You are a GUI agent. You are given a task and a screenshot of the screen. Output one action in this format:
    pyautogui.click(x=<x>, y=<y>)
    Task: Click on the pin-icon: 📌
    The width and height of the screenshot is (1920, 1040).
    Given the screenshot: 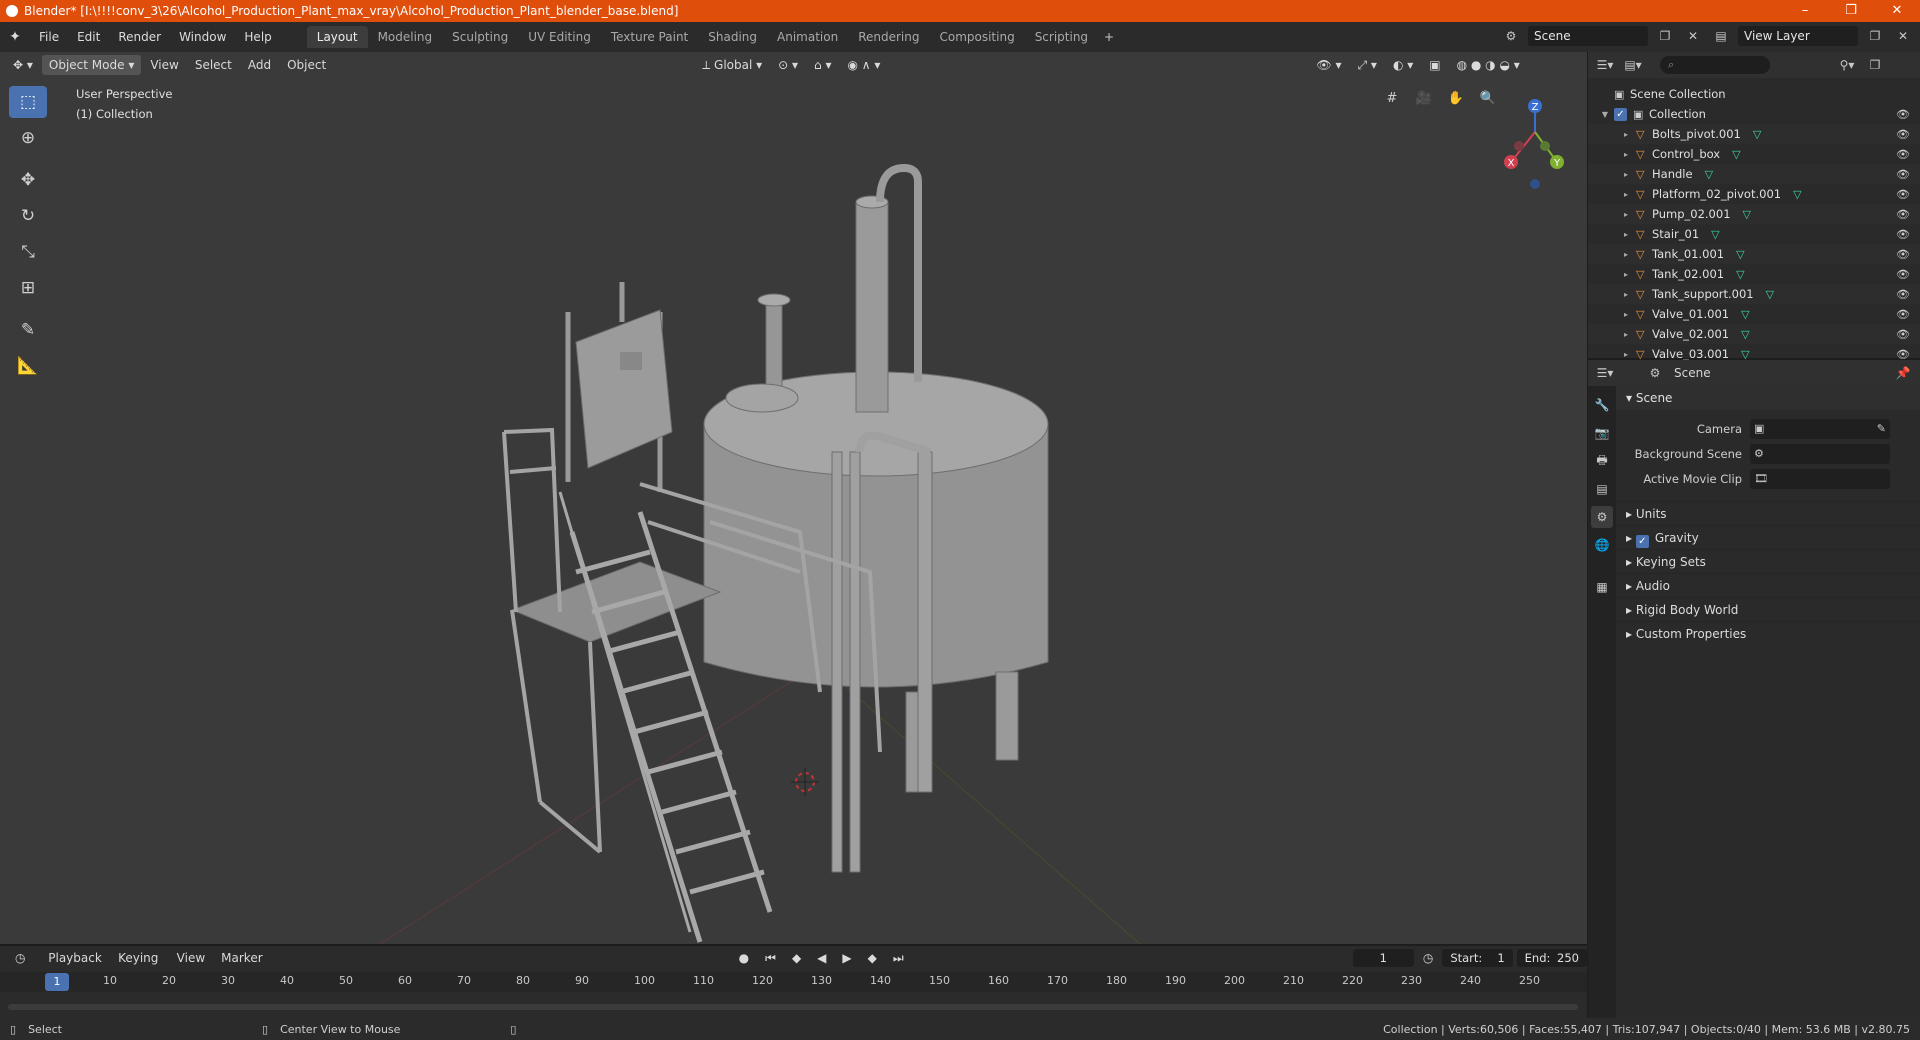 What is the action you would take?
    pyautogui.click(x=1903, y=373)
    